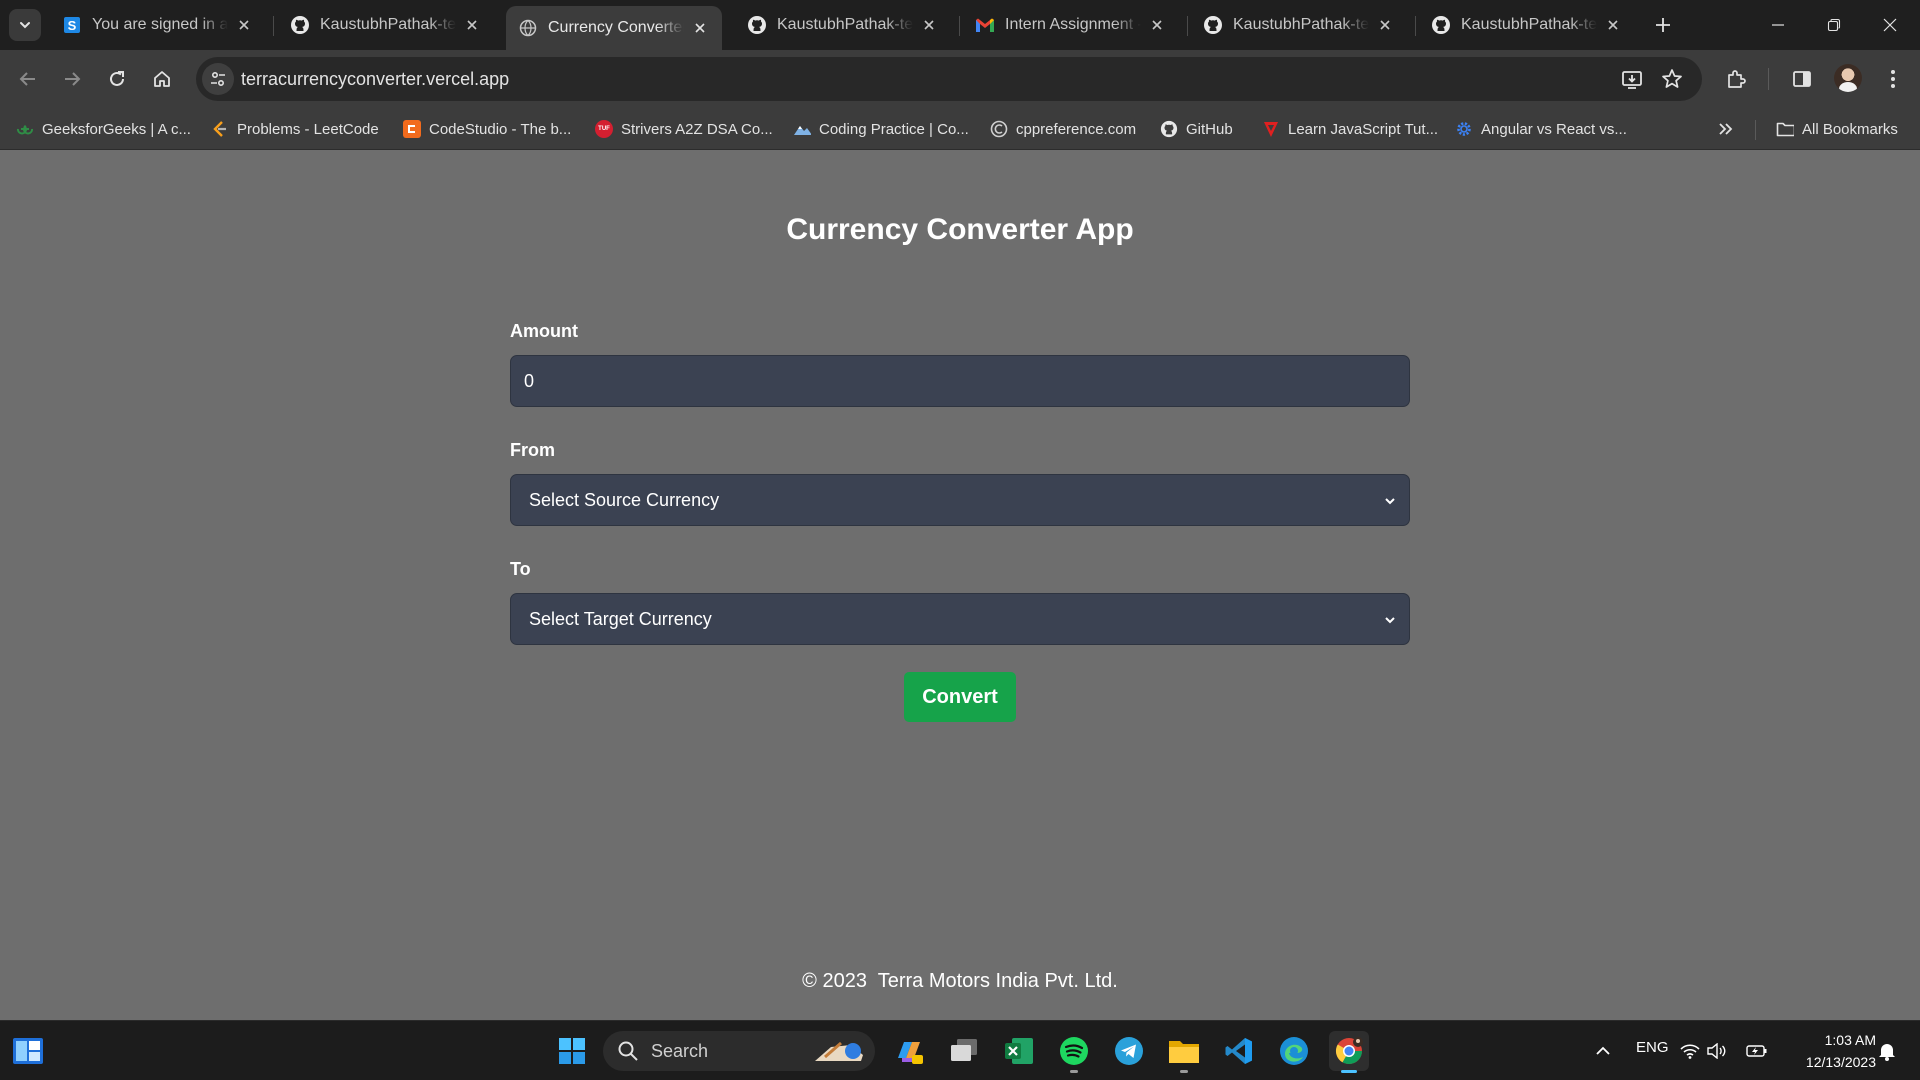  I want to click on to-currency-select: Select Target Currency, so click(960, 619).